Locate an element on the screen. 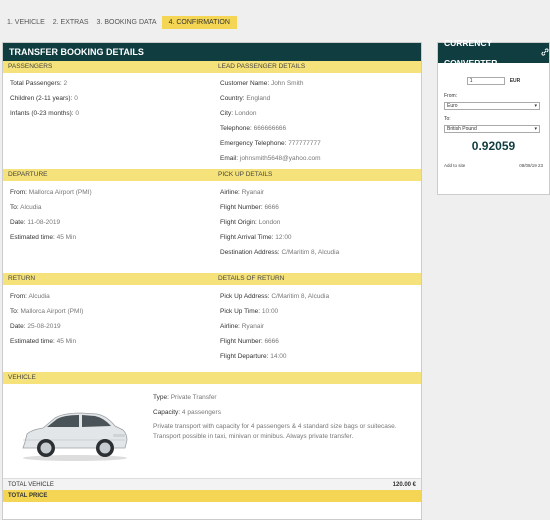 This screenshot has width=550, height=520. passengers-section-header: PASSENGERS LEAD PASSENGER DETAILS is located at coordinates (212, 67).